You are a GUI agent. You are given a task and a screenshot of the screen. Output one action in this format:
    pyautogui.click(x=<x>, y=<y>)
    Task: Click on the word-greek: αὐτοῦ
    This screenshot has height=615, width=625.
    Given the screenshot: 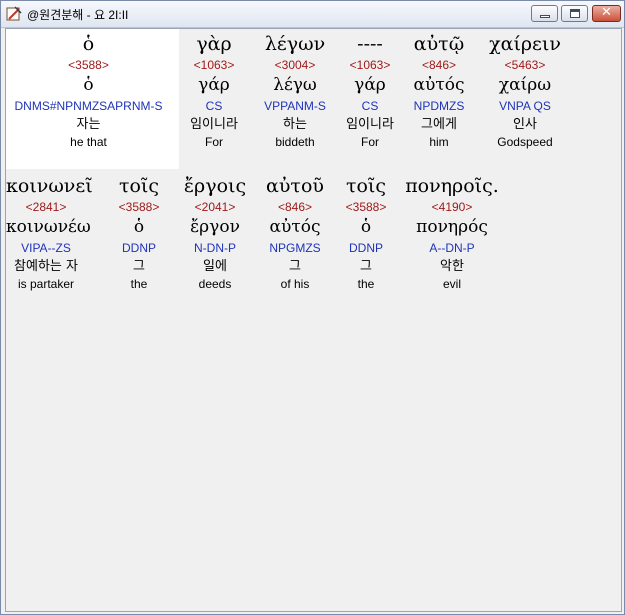 What is the action you would take?
    pyautogui.click(x=295, y=186)
    